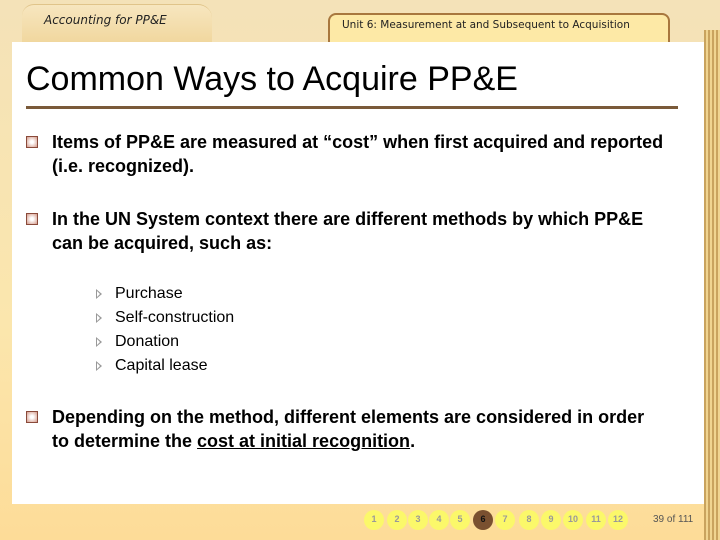  What do you see at coordinates (460, 520) in the screenshot?
I see `page-button-5: 5` at bounding box center [460, 520].